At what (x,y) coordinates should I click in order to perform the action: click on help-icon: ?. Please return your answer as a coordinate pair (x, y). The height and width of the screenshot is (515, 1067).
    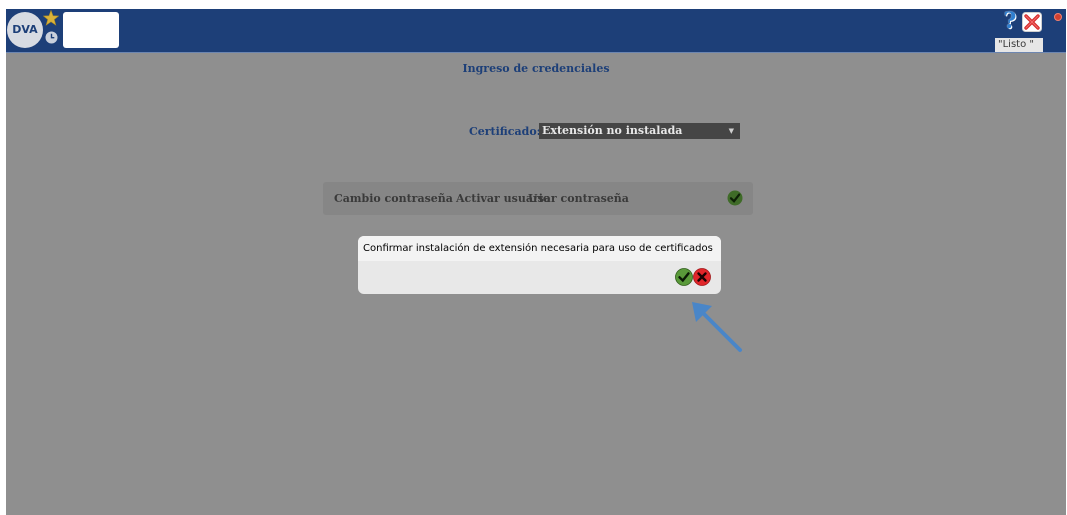
    Looking at the image, I should click on (1010, 21).